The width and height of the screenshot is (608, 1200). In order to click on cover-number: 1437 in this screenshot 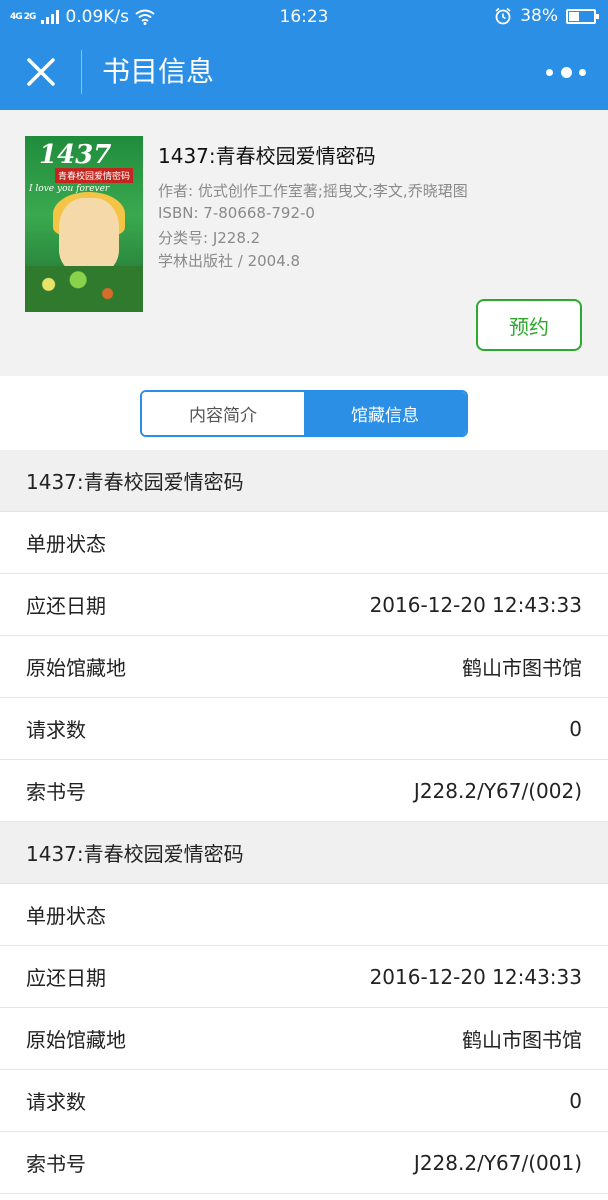, I will do `click(75, 155)`.